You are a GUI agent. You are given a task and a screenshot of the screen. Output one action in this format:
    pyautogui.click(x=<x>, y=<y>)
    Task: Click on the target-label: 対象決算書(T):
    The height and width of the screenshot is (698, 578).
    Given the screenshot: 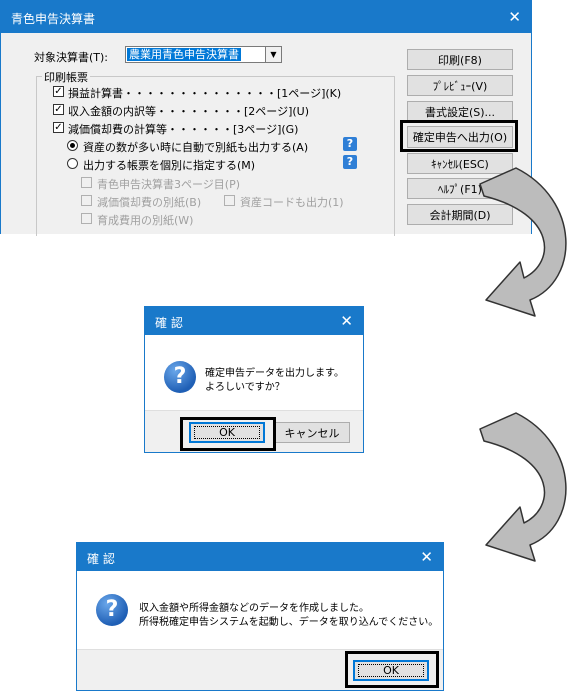 What is the action you would take?
    pyautogui.click(x=71, y=57)
    